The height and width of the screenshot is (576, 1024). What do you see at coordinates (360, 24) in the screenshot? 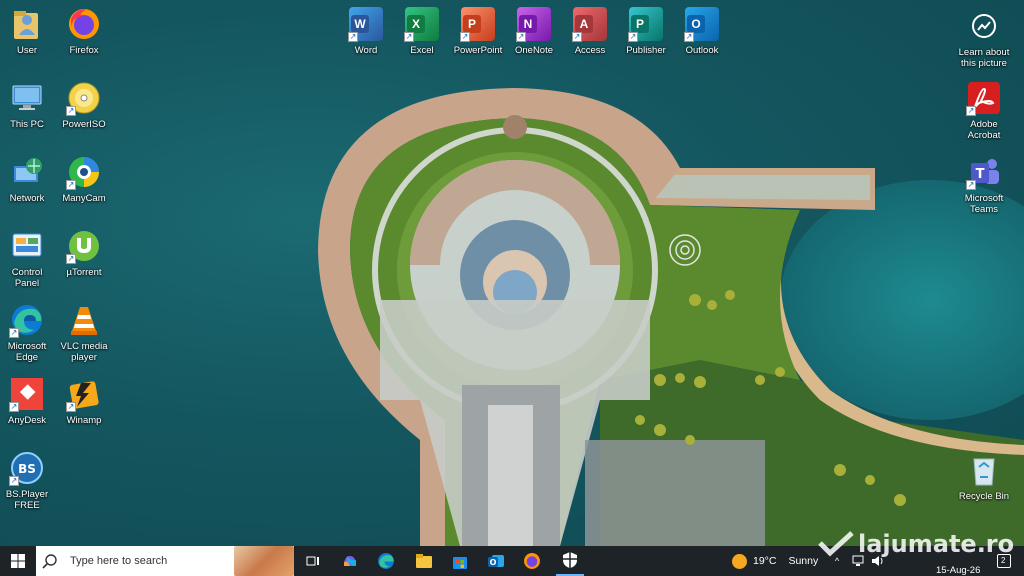
I see `office-letter: W` at bounding box center [360, 24].